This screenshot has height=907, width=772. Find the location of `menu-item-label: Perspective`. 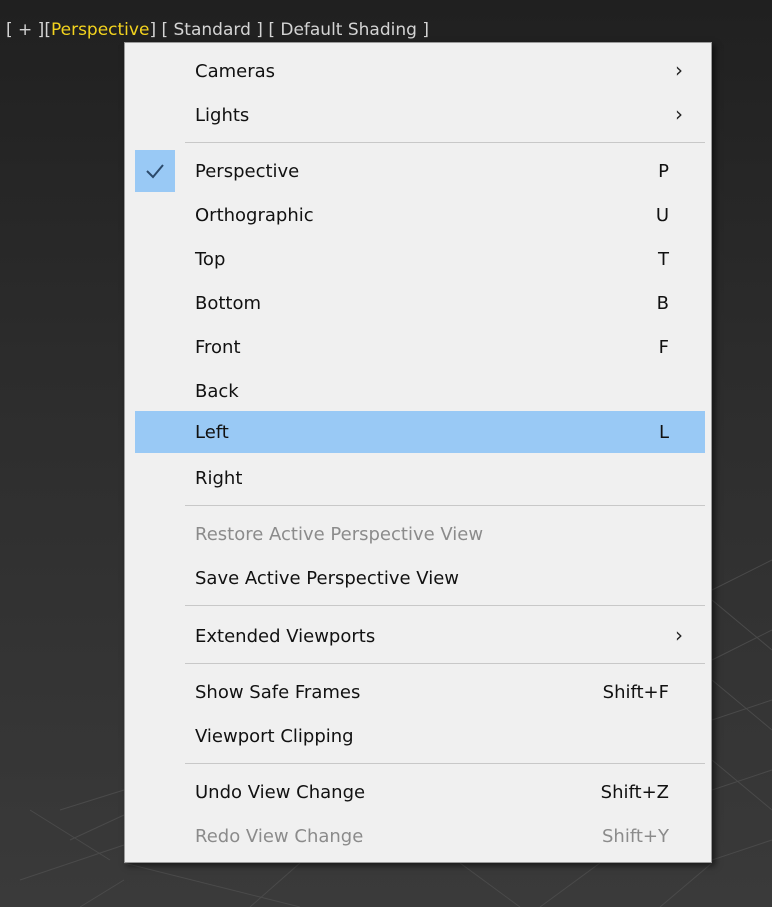

menu-item-label: Perspective is located at coordinates (247, 171).